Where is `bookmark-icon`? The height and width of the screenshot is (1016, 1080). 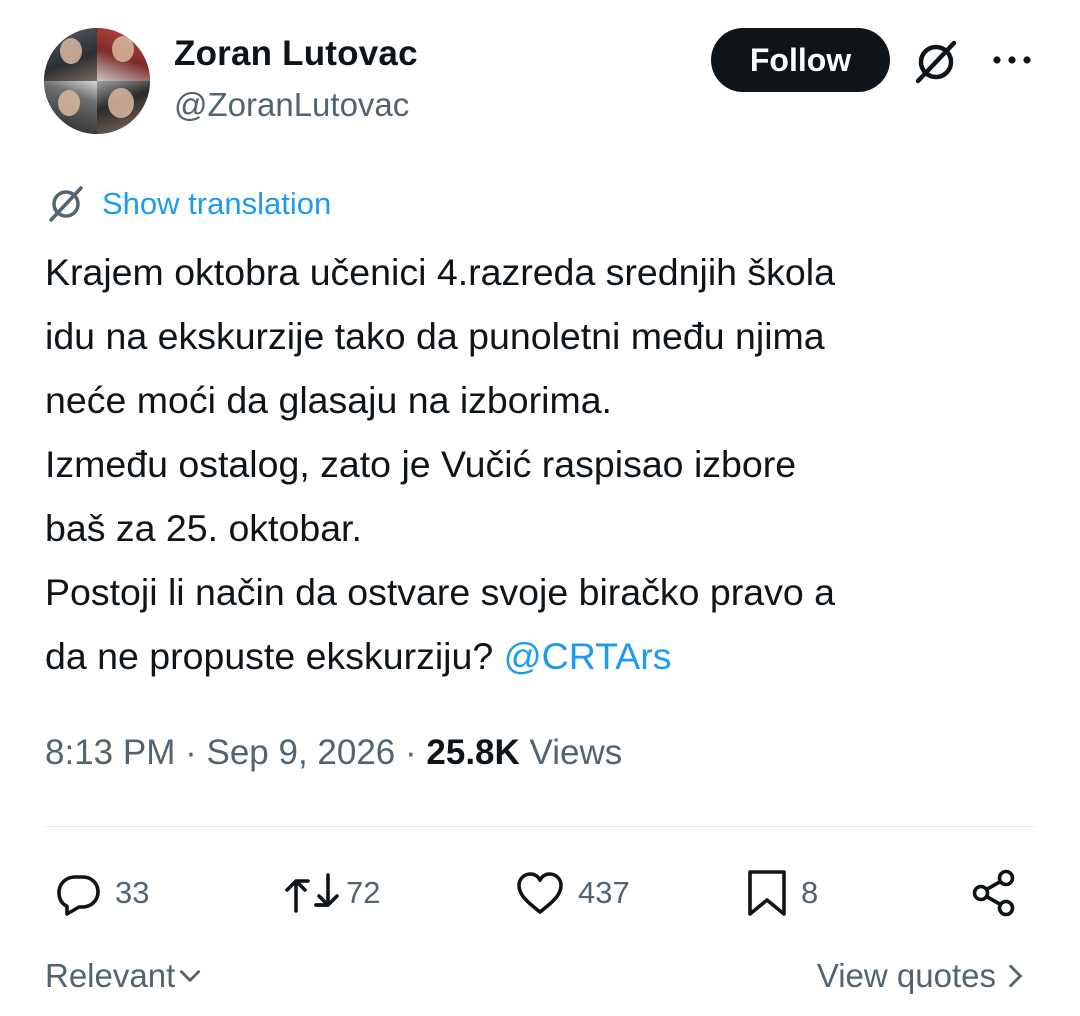
bookmark-icon is located at coordinates (767, 893).